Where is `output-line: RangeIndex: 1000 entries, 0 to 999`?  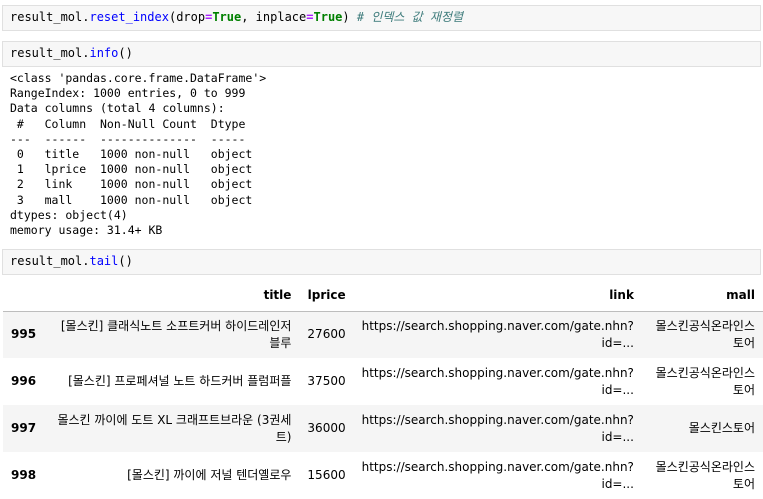
output-line: RangeIndex: 1000 entries, 0 to 999 is located at coordinates (128, 93).